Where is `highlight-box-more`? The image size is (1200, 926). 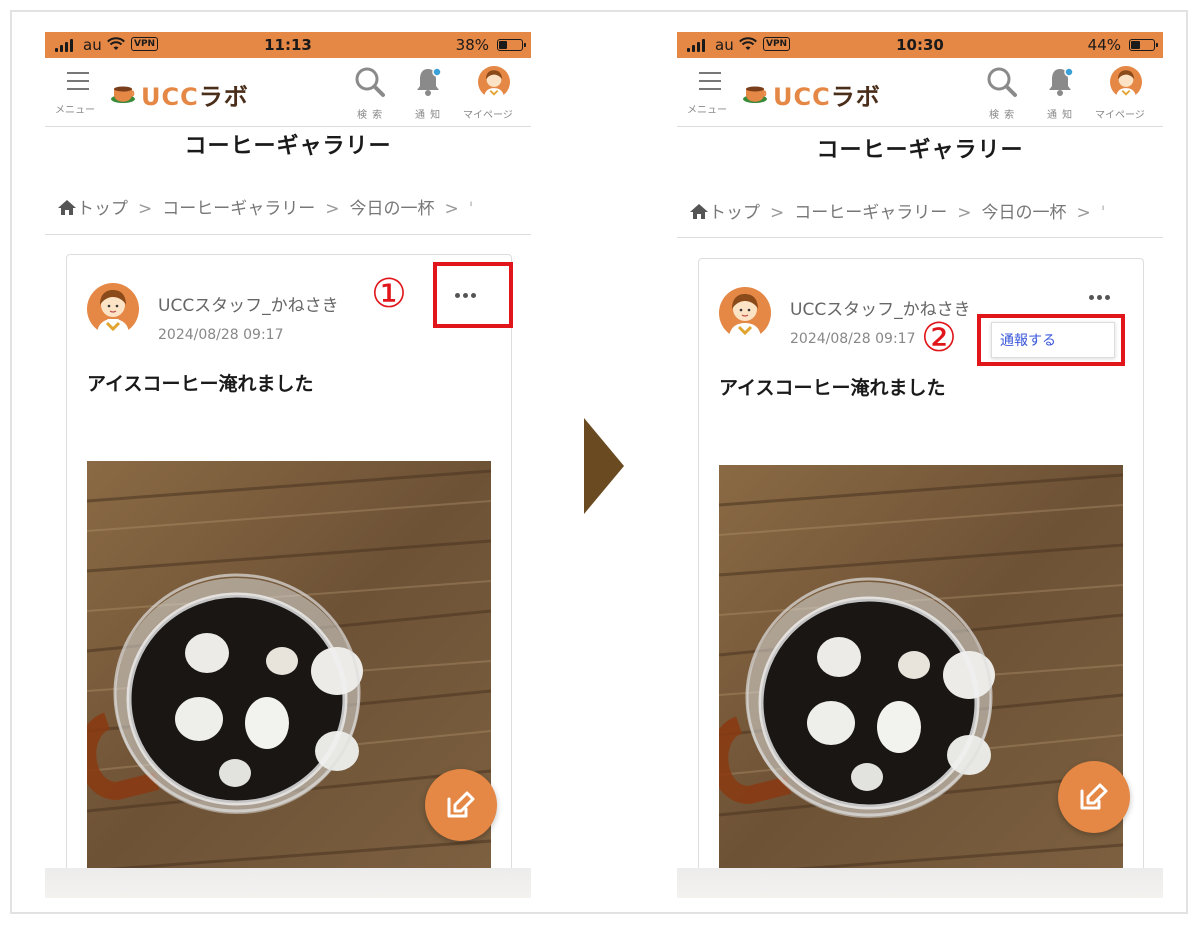 highlight-box-more is located at coordinates (473, 295).